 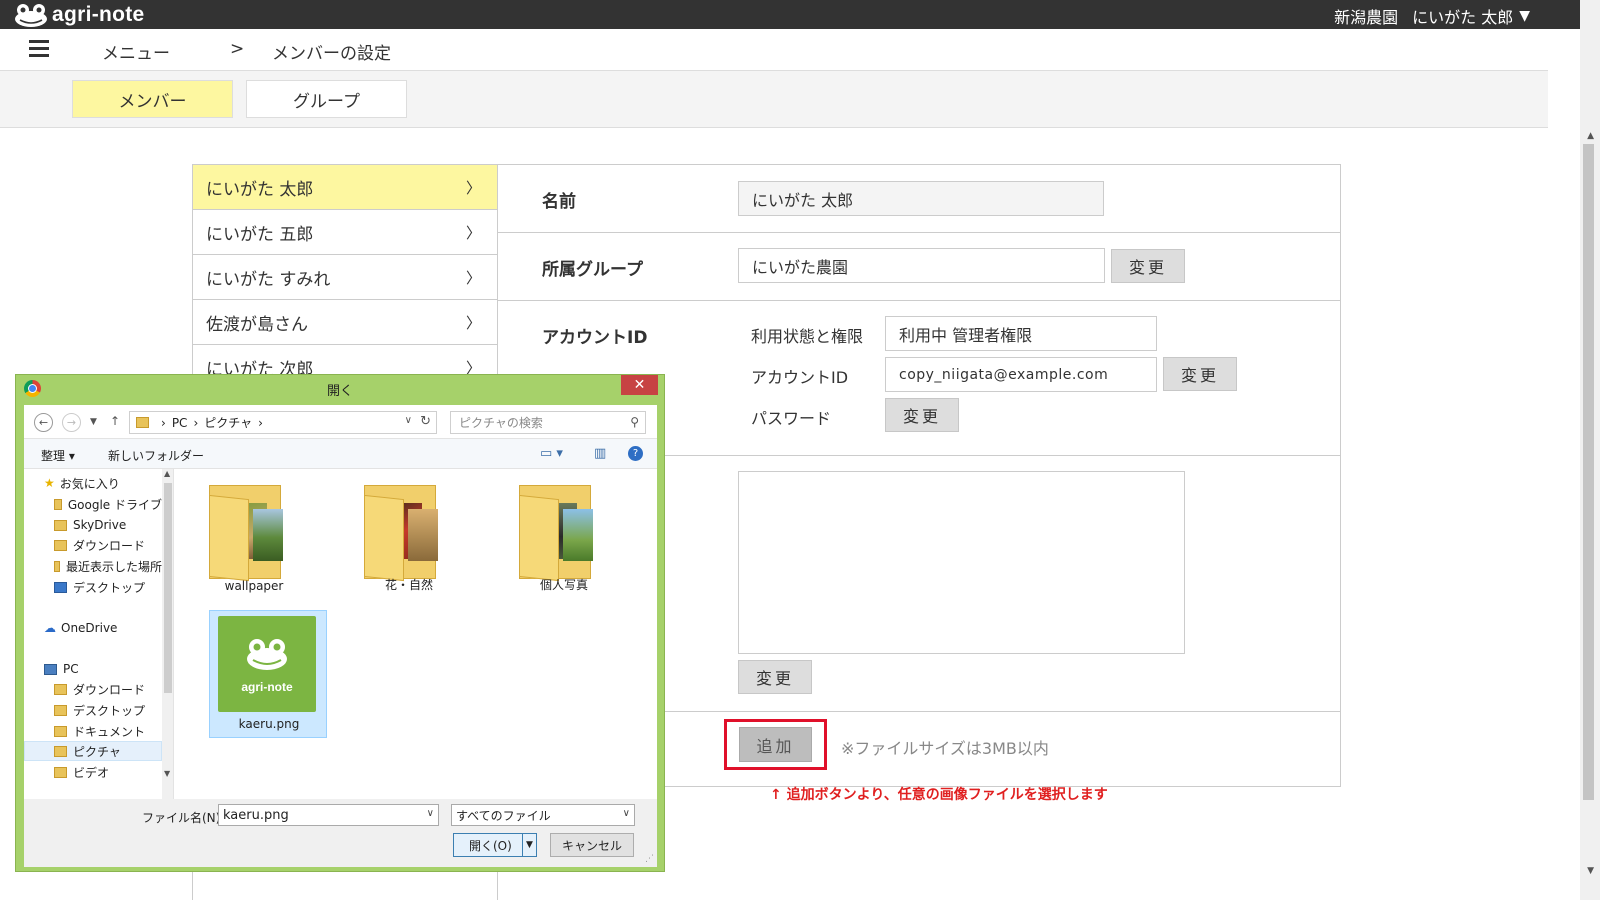 What do you see at coordinates (168, 588) in the screenshot?
I see `nav-pane-scroll-thumb` at bounding box center [168, 588].